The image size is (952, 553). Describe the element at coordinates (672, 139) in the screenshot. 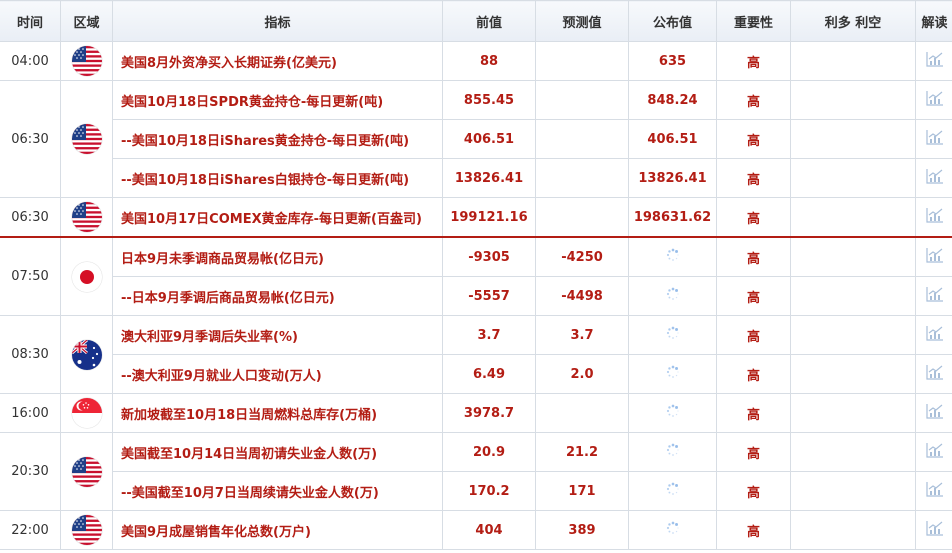

I see `actual-cell: 406.51` at that location.